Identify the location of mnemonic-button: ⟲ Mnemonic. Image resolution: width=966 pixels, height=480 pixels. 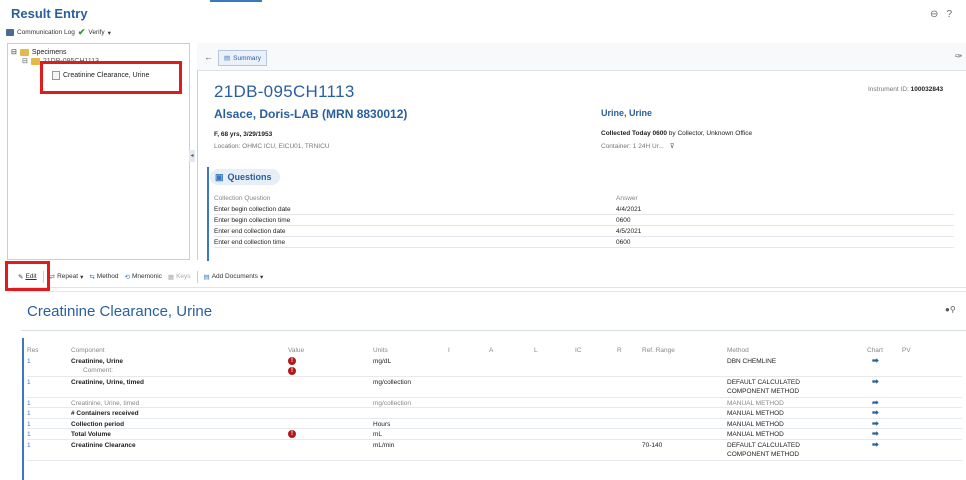
(142, 277).